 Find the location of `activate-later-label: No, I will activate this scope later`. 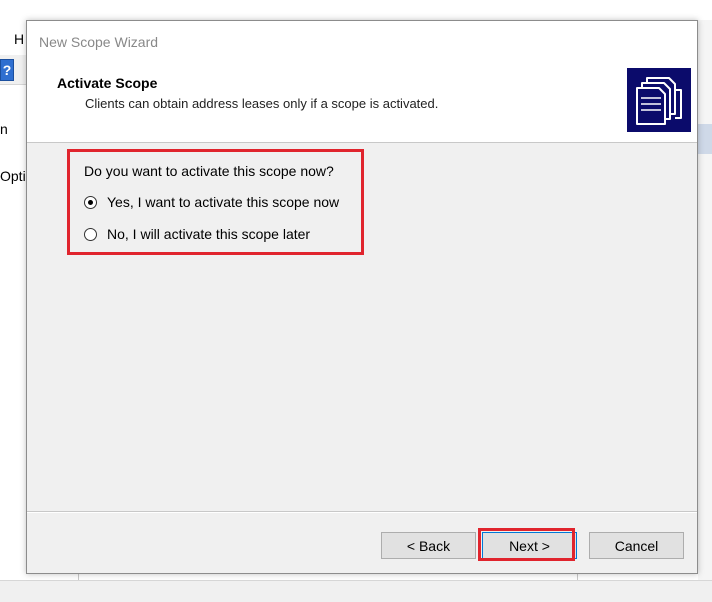

activate-later-label: No, I will activate this scope later is located at coordinates (208, 234).